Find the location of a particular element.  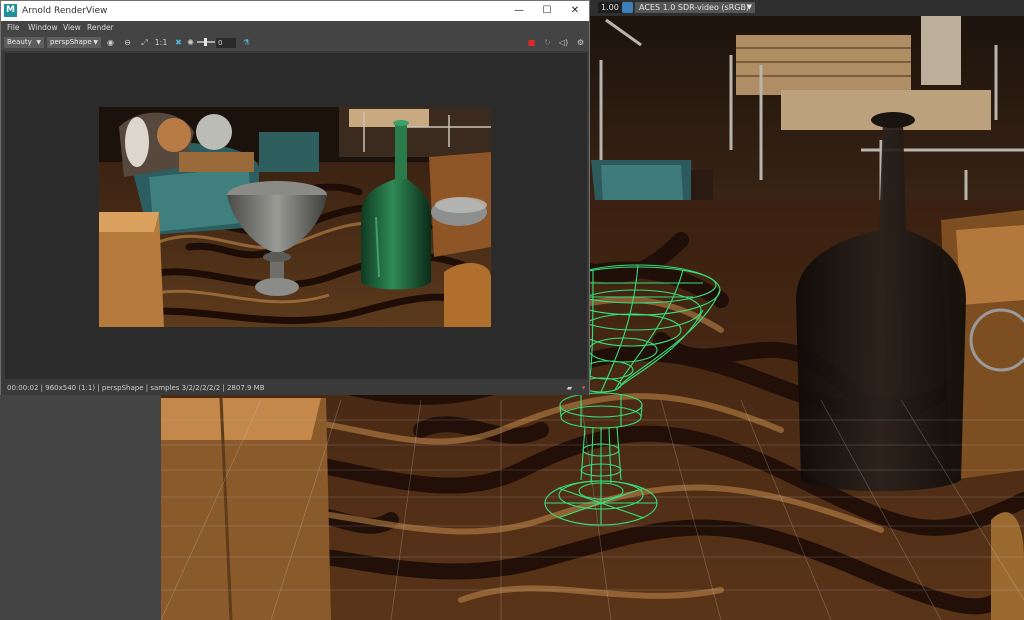

settings-icon: ⚙ is located at coordinates (580, 42).